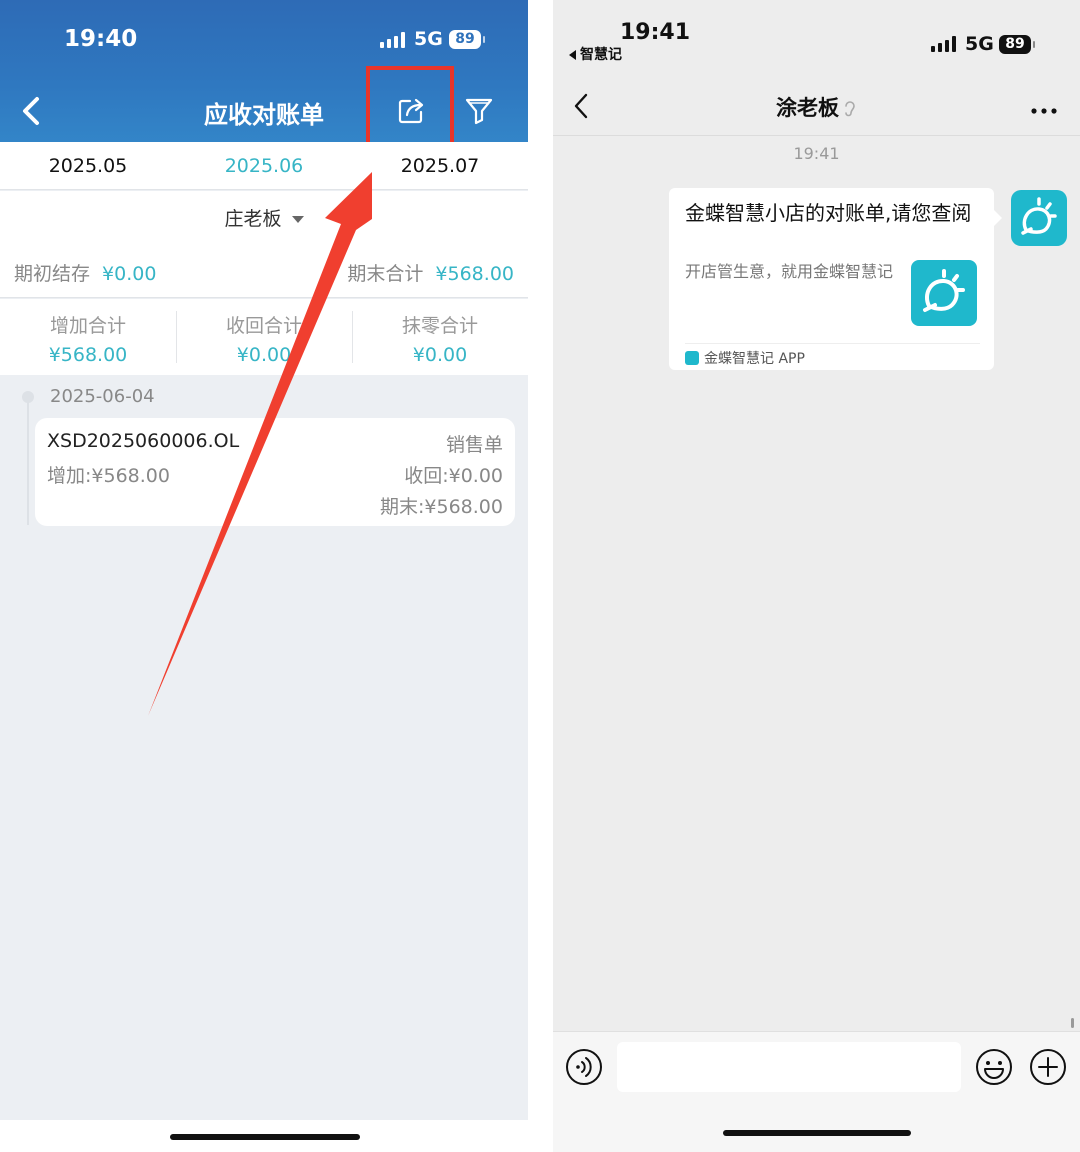 The width and height of the screenshot is (1080, 1152). Describe the element at coordinates (572, 55) in the screenshot. I see `back-triangle-icon` at that location.